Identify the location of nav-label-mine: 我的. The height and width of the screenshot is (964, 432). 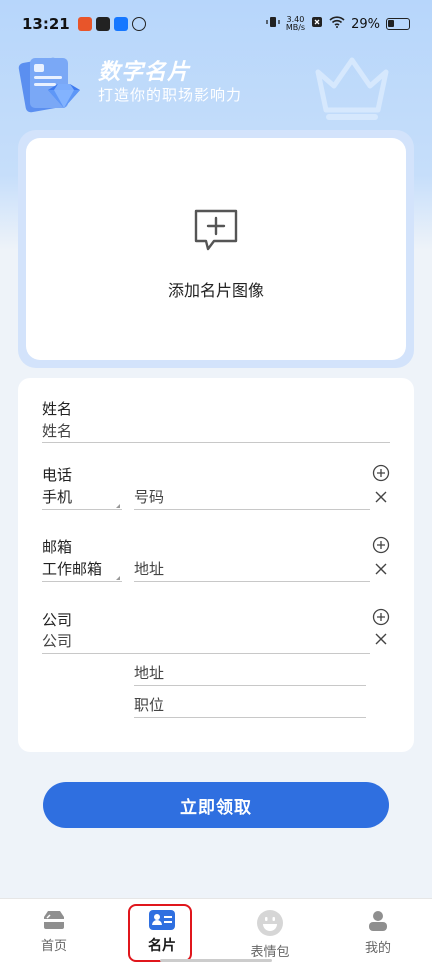
(377, 948).